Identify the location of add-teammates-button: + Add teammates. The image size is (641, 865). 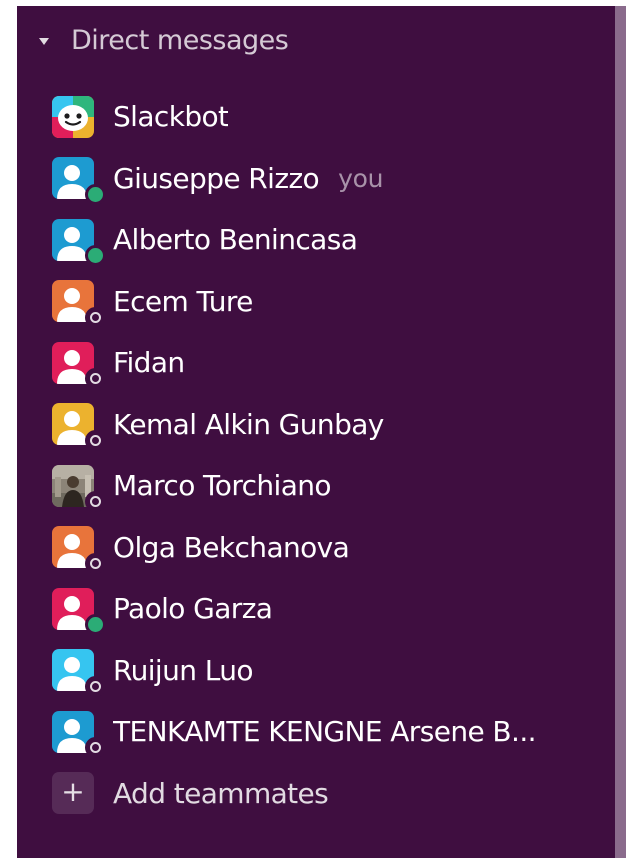
(316, 794).